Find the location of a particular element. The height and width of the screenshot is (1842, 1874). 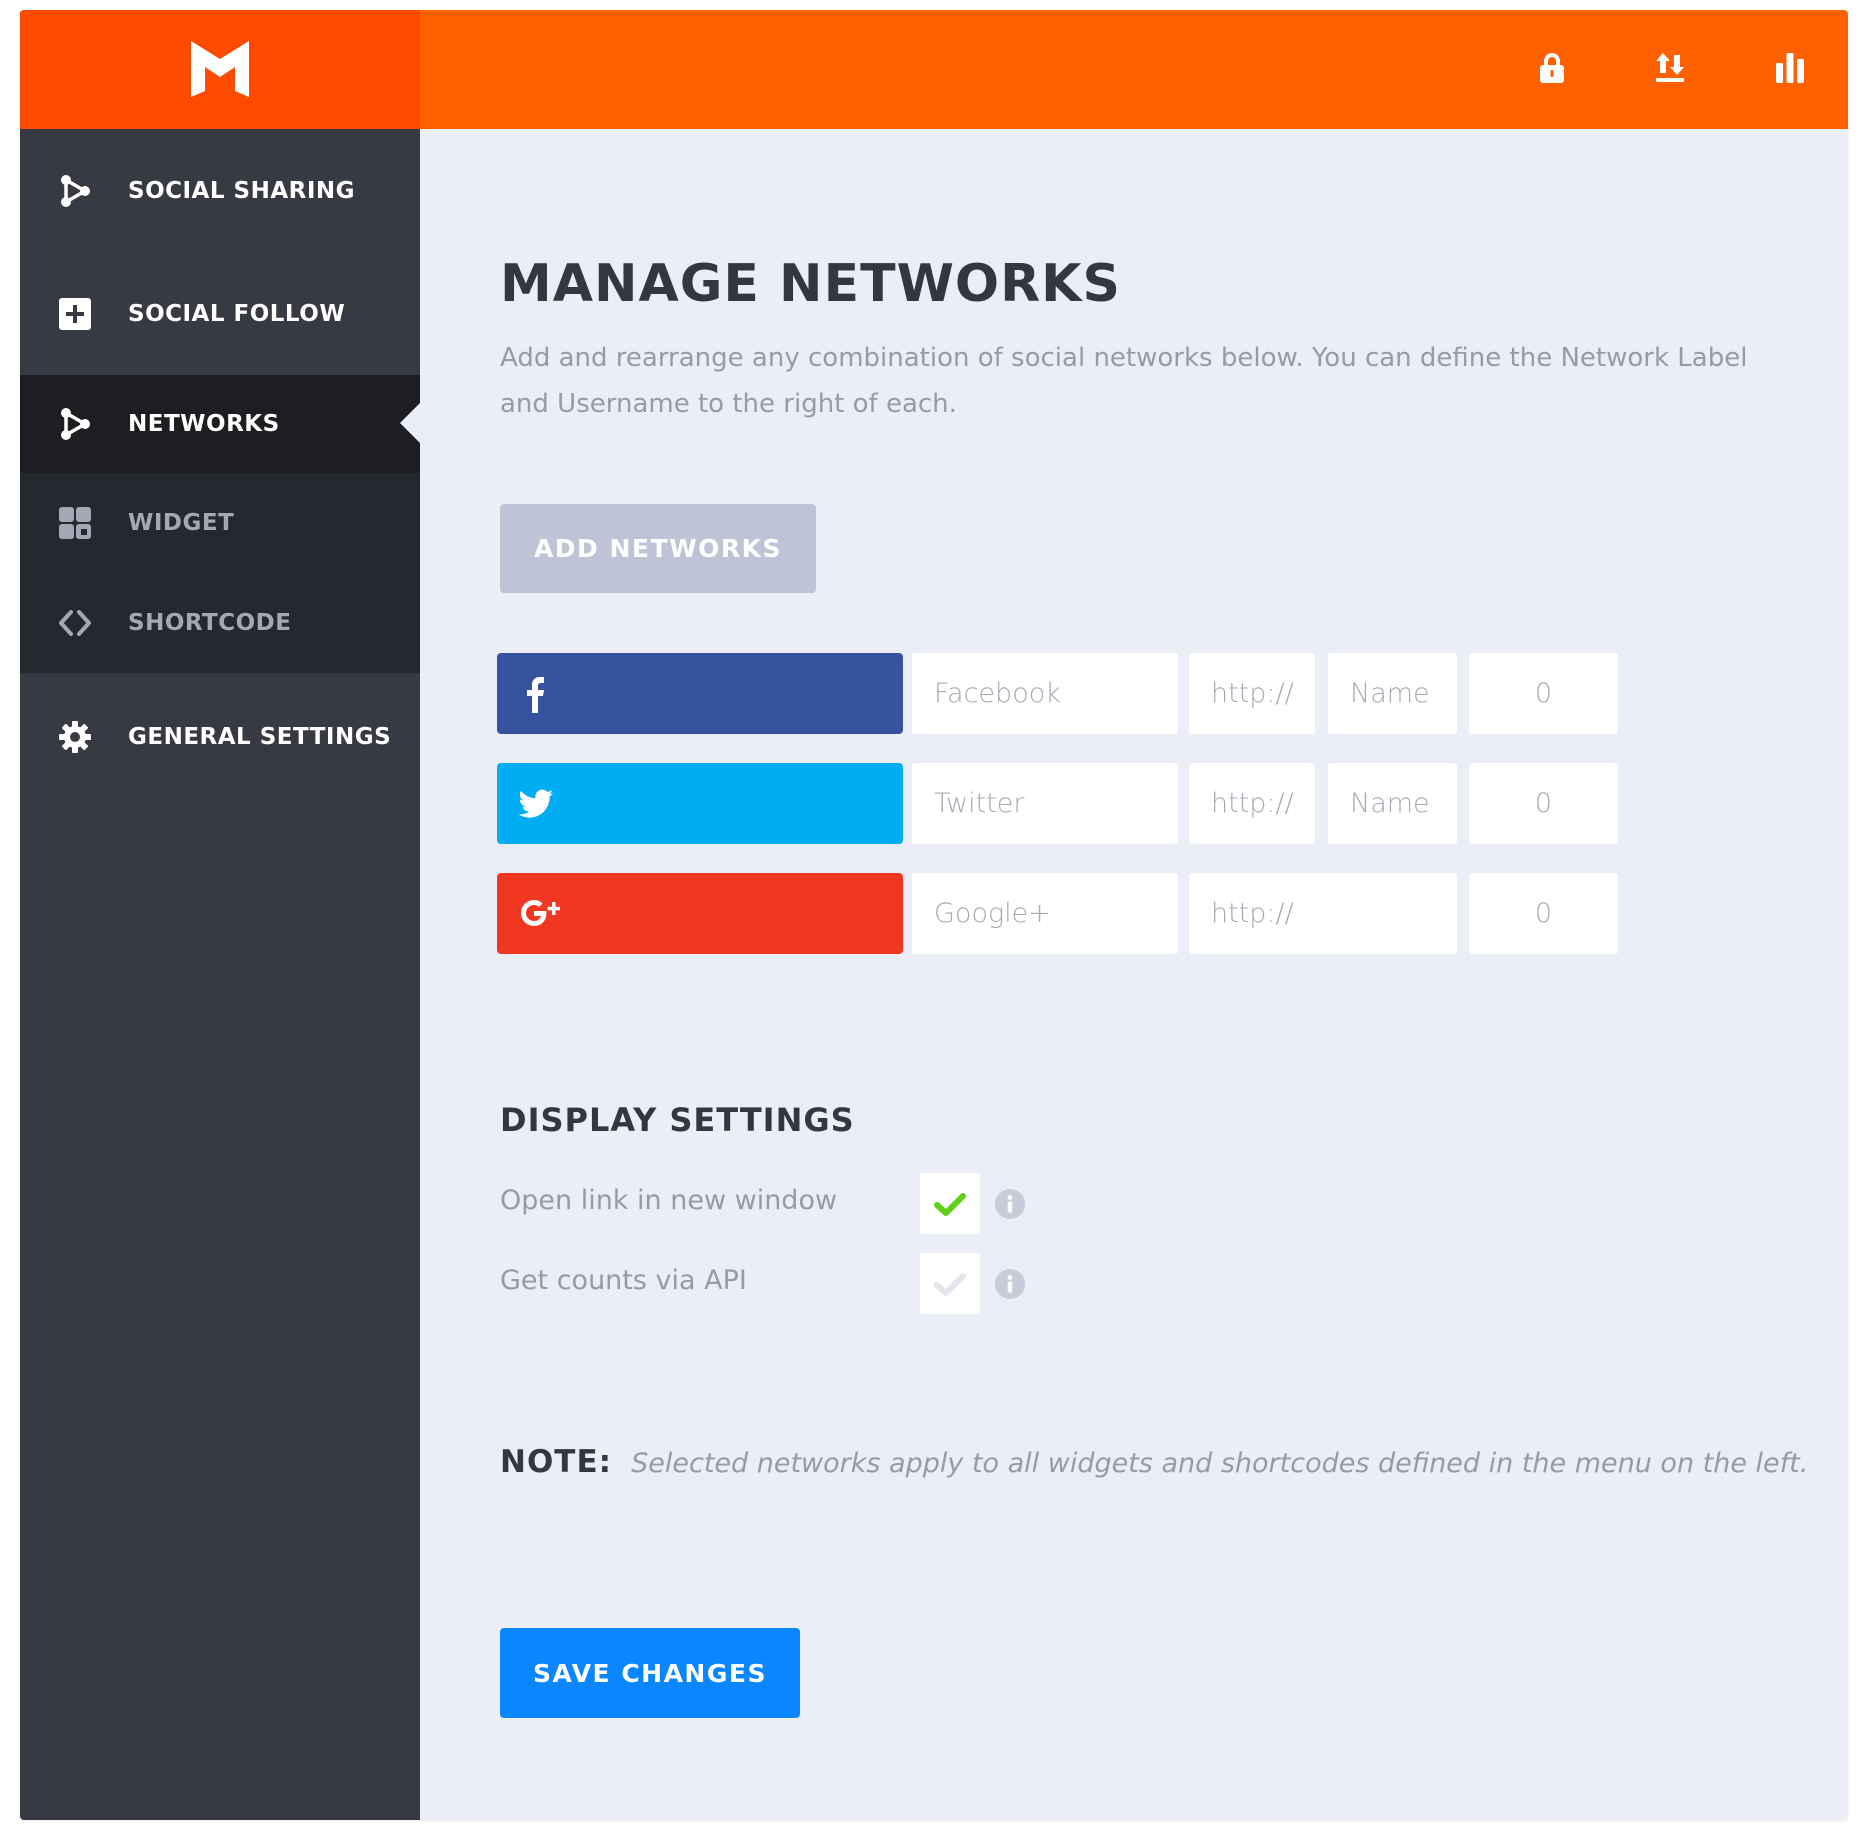

setting-label: Open link in new window is located at coordinates (669, 1200).